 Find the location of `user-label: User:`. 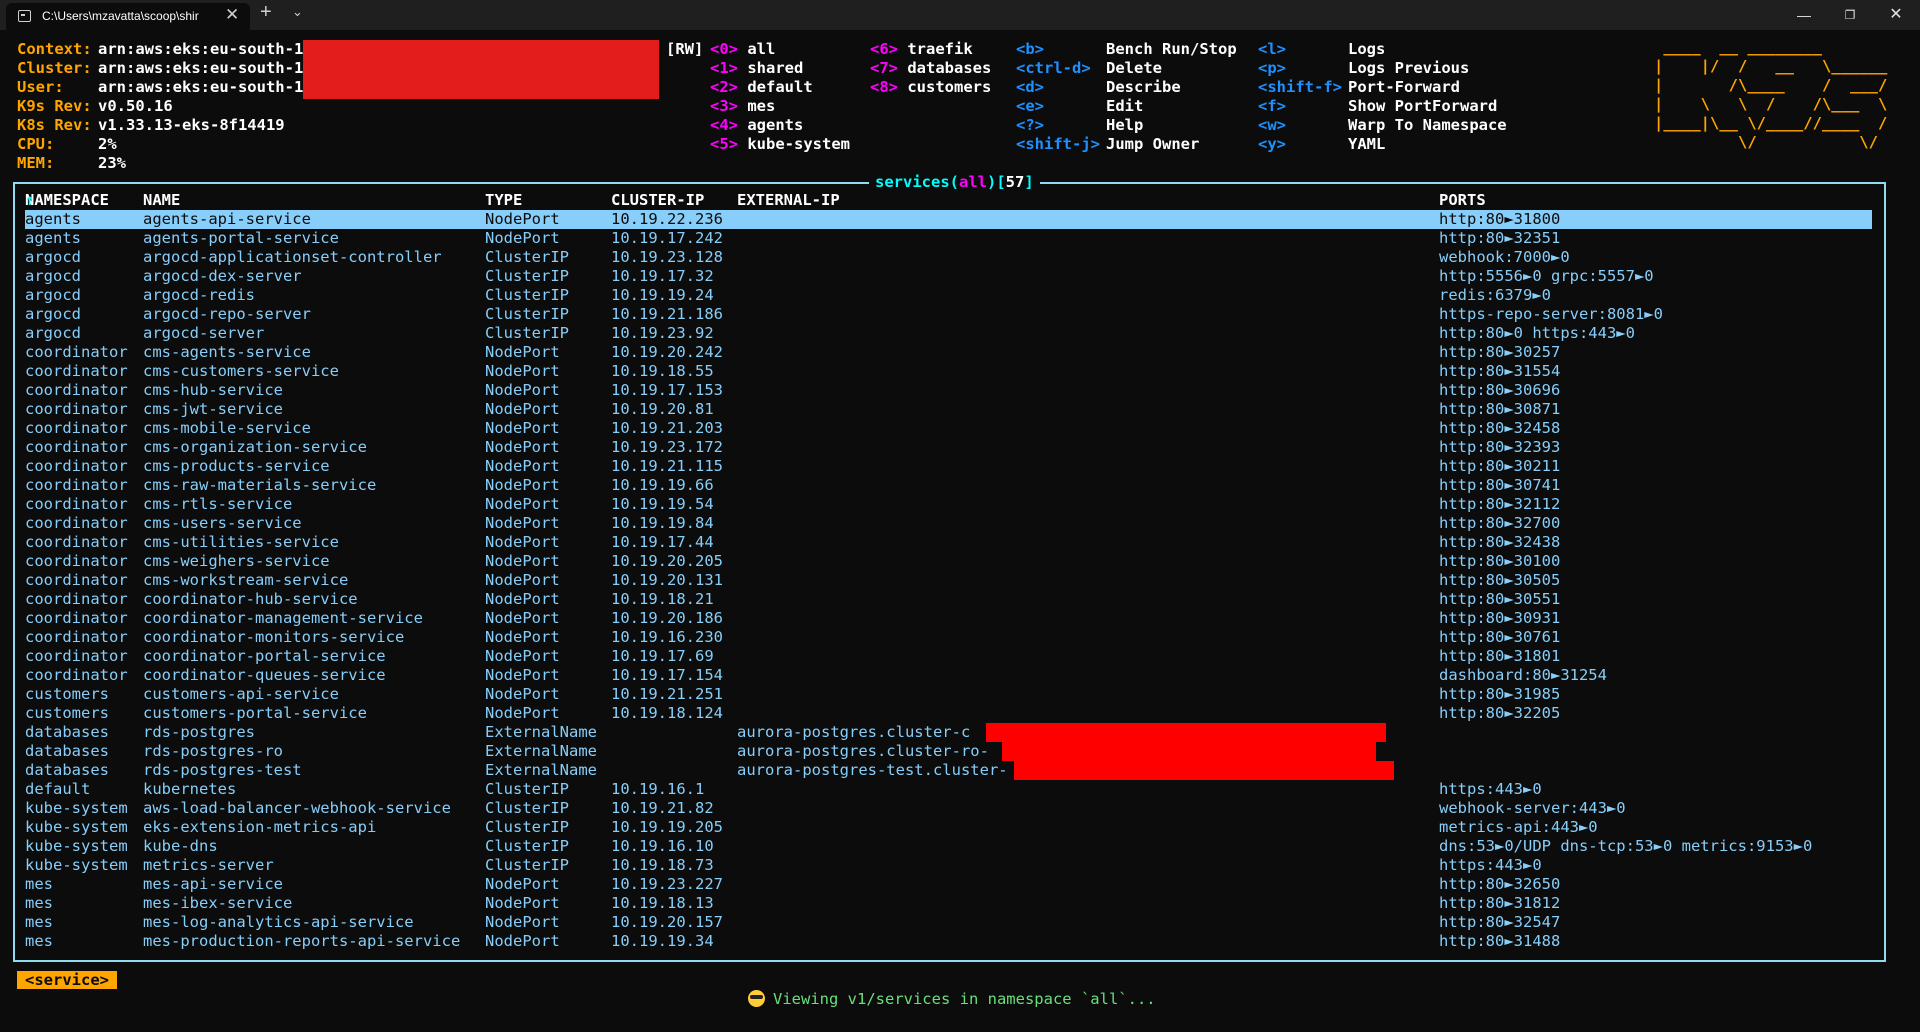

user-label: User: is located at coordinates (40, 87).